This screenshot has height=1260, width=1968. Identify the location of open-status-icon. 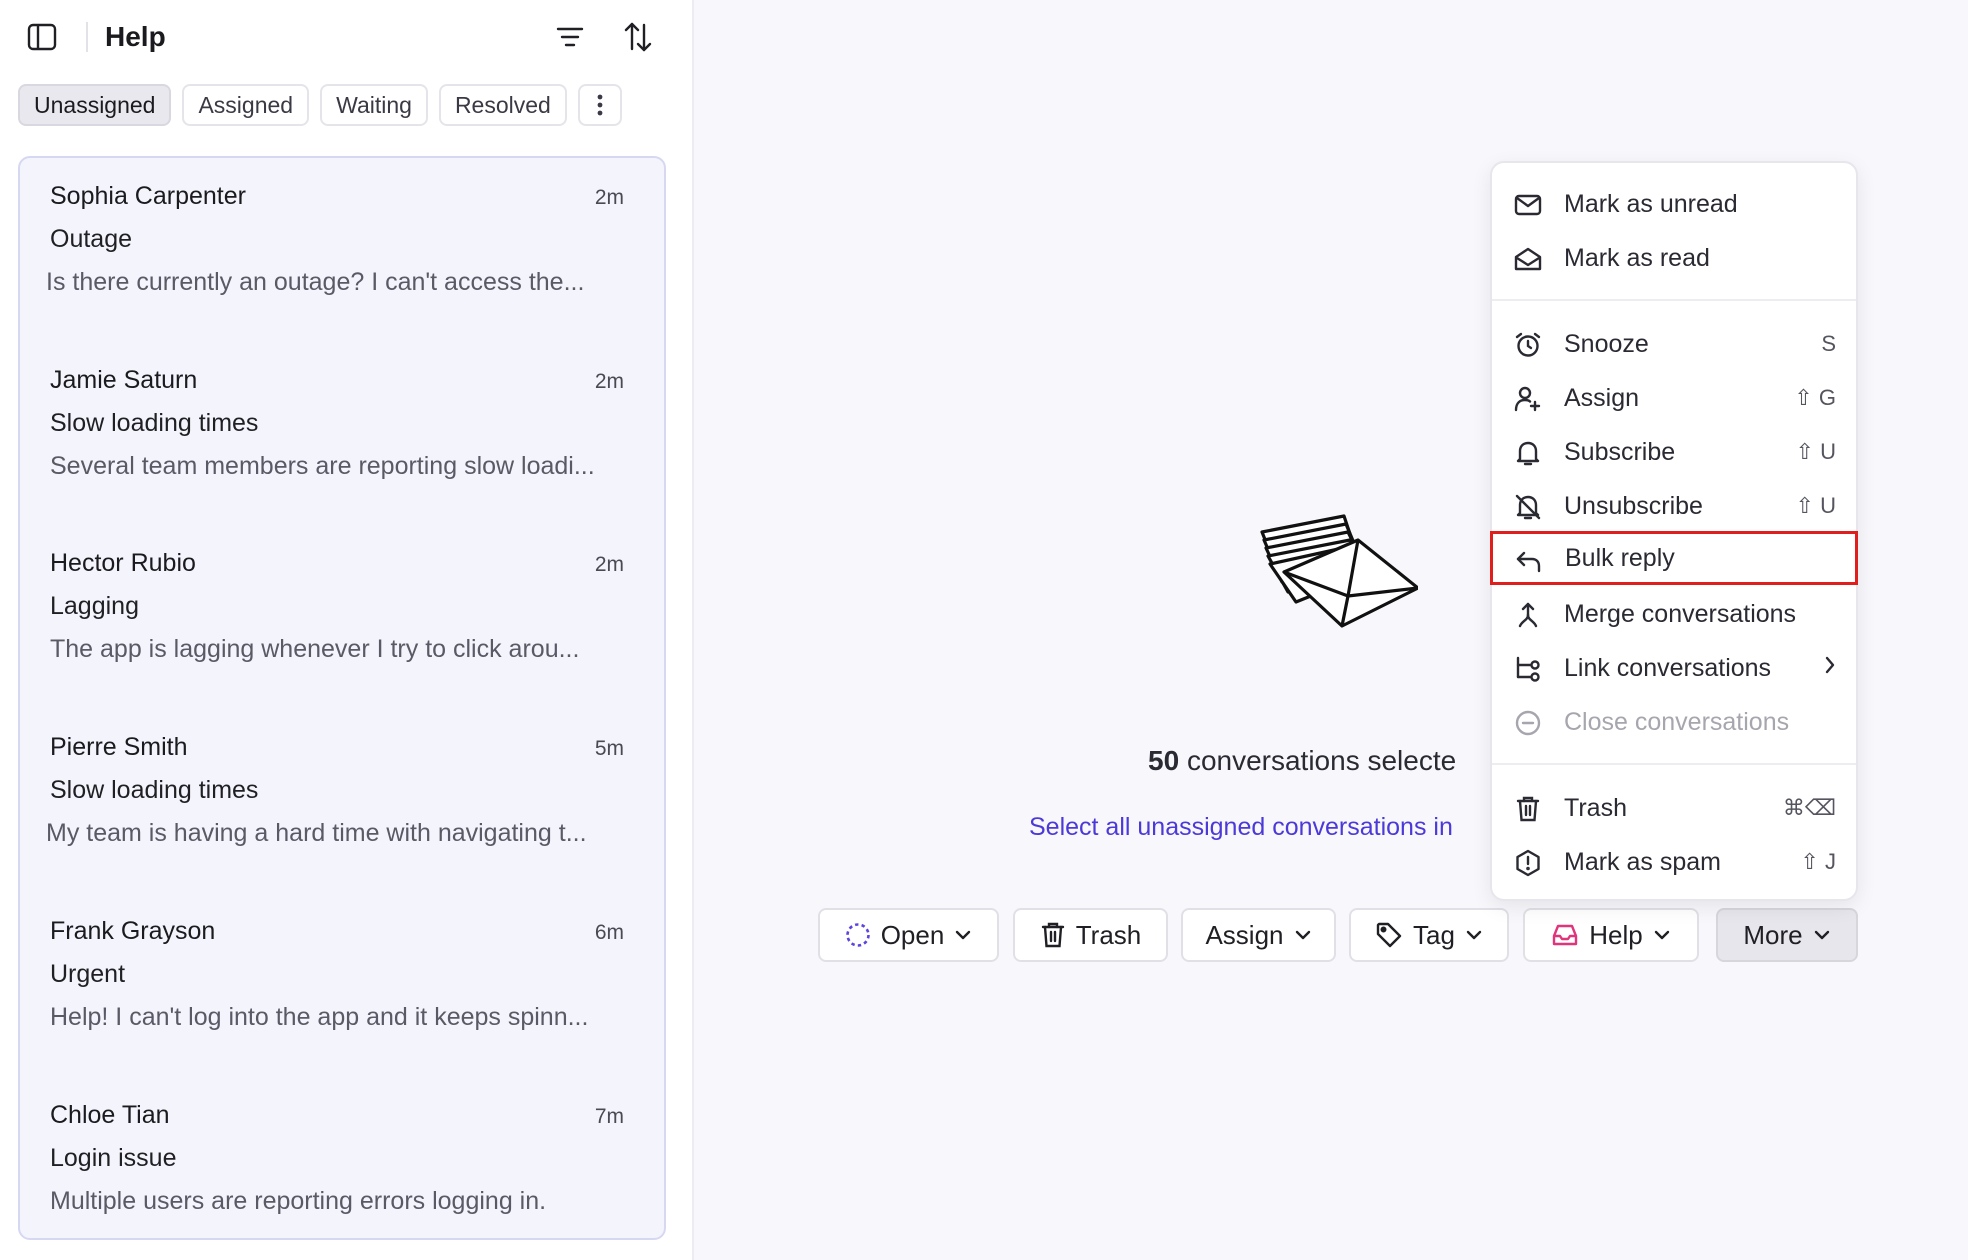
(857, 935).